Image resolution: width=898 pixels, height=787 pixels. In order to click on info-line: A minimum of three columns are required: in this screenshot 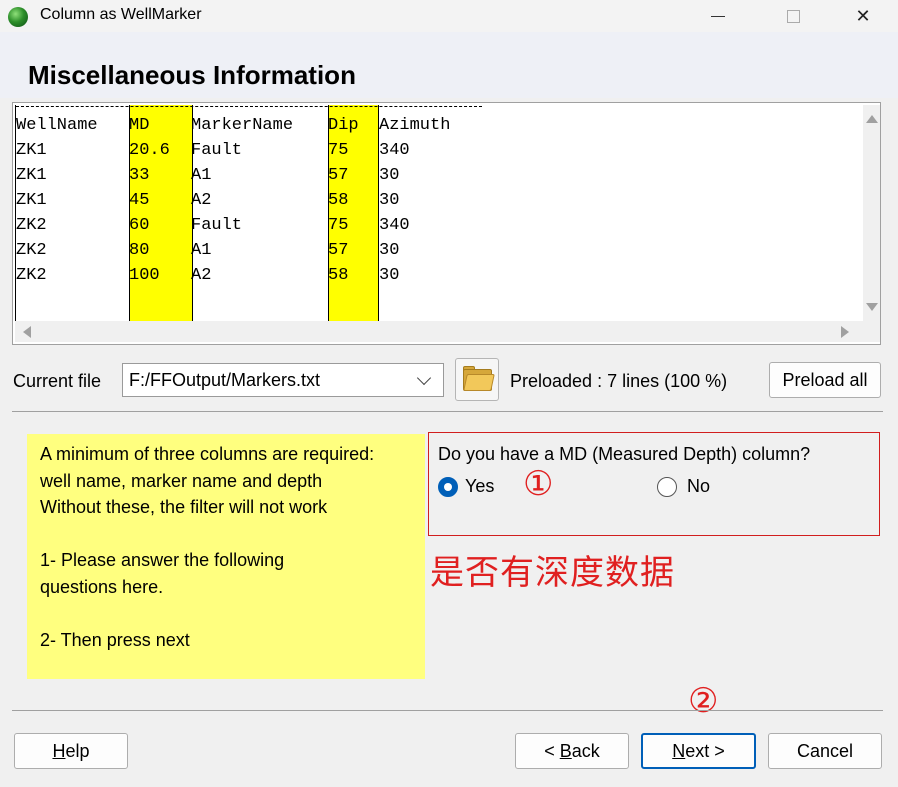, I will do `click(207, 454)`.